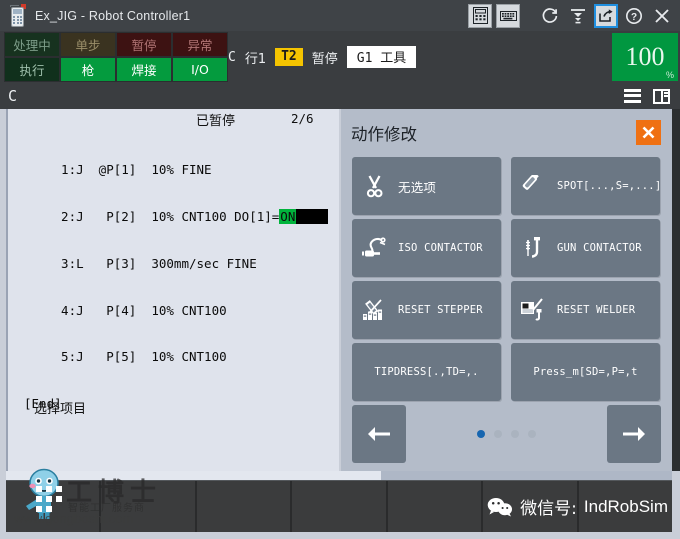 The image size is (680, 539). I want to click on speed-override-value: 100, so click(645, 56).